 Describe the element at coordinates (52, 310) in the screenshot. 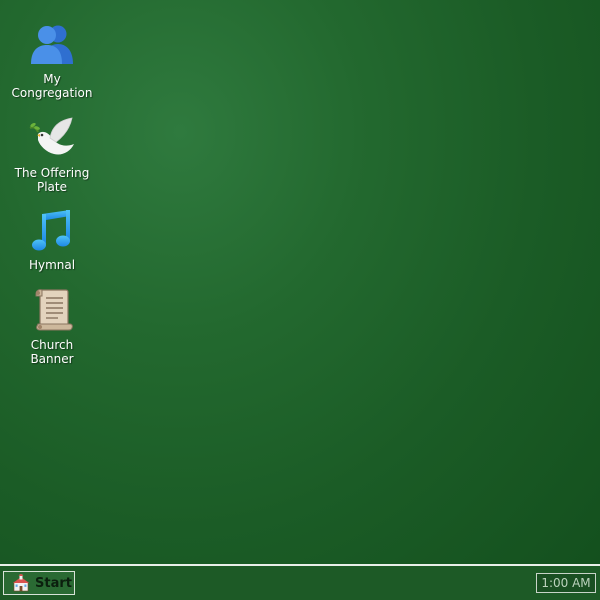

I see `scroll-icon` at that location.